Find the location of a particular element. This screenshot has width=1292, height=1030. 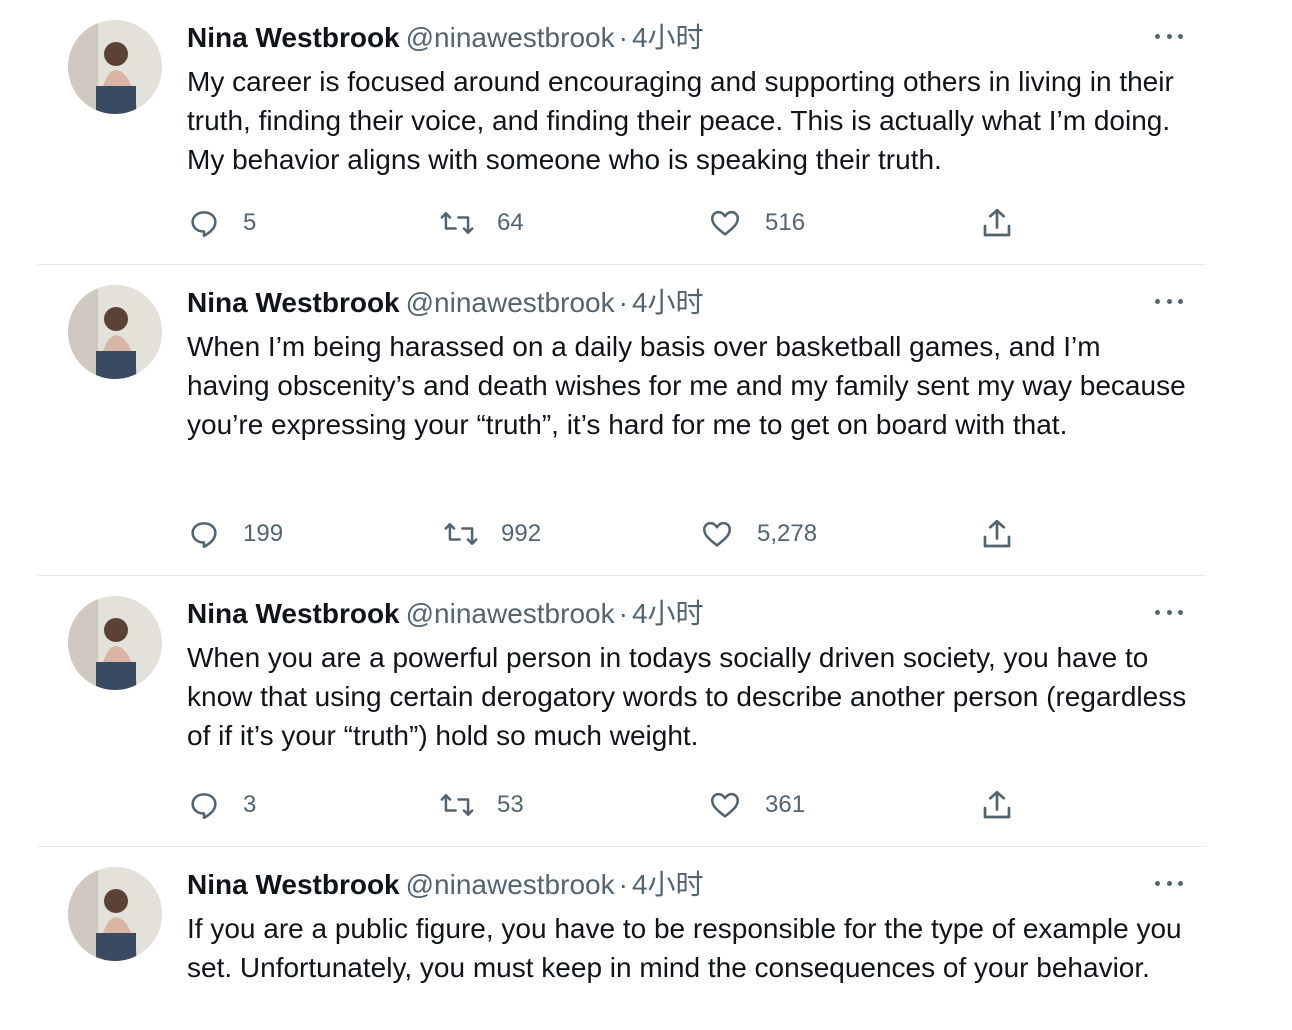

reply-count: 5 is located at coordinates (250, 222).